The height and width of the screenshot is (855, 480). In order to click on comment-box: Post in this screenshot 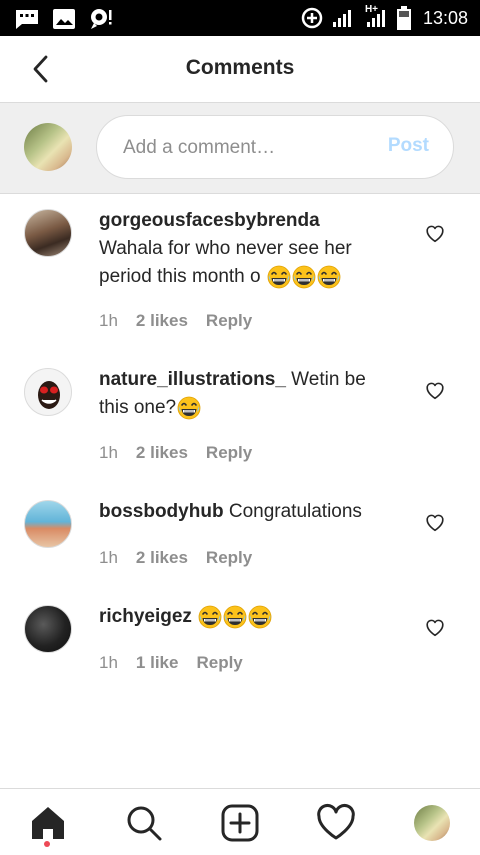, I will do `click(275, 147)`.